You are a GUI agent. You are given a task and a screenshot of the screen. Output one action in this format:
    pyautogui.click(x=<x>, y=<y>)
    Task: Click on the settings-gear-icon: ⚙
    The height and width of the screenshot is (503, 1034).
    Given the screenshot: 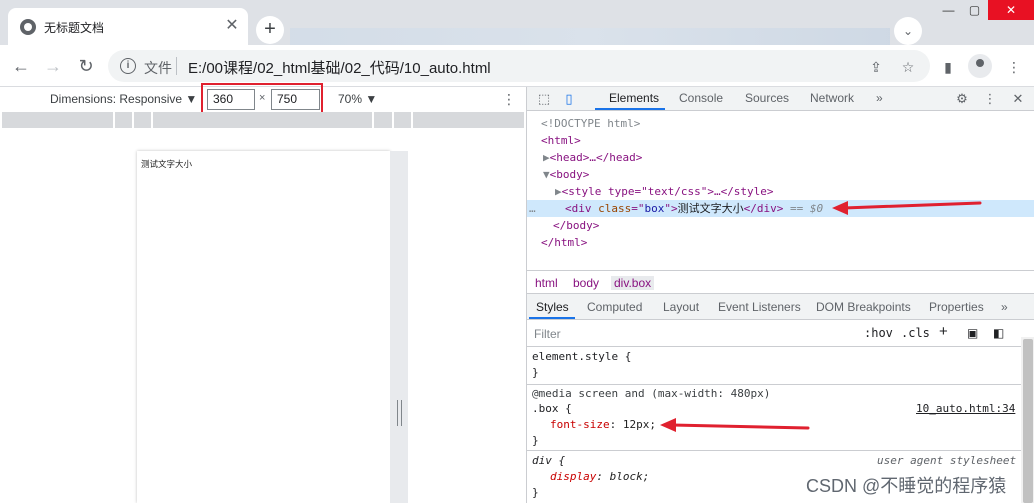 What is the action you would take?
    pyautogui.click(x=962, y=99)
    